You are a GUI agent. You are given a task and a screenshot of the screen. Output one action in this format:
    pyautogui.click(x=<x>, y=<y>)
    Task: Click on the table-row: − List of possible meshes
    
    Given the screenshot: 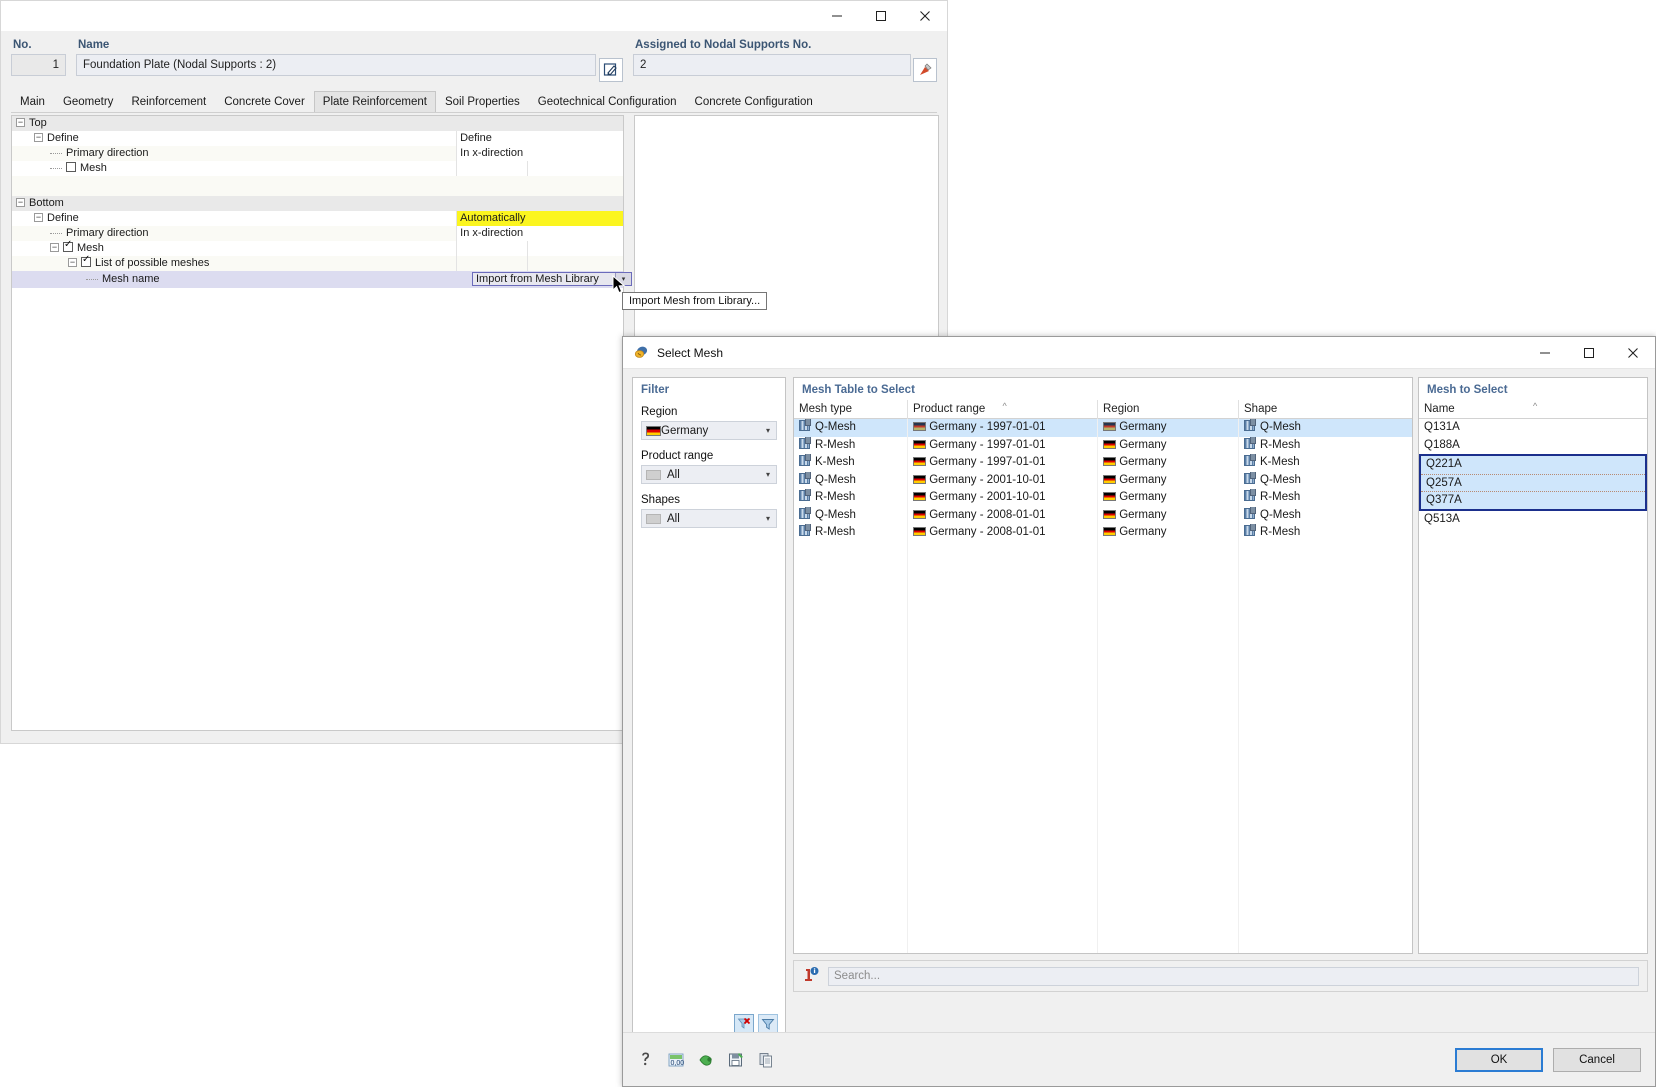 What is the action you would take?
    pyautogui.click(x=317, y=262)
    